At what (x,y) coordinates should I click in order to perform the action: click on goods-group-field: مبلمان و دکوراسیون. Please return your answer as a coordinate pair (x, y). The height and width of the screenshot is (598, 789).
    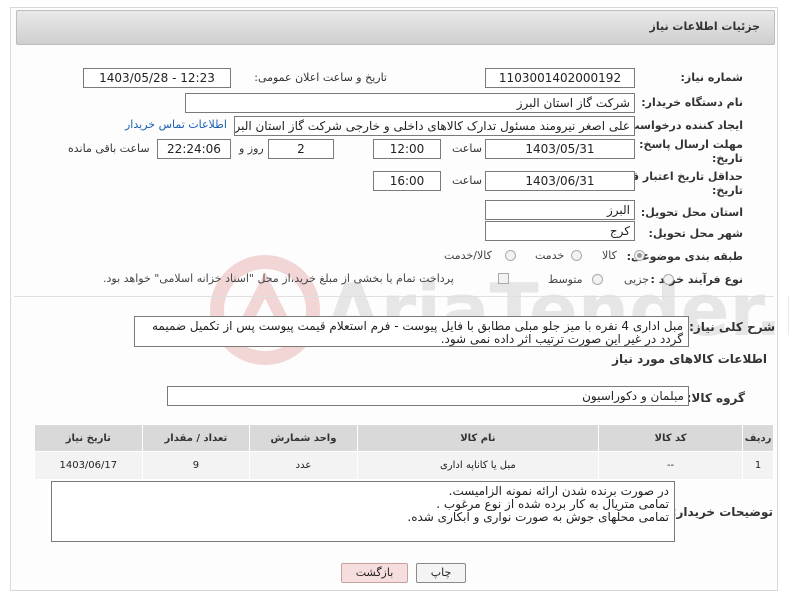
    Looking at the image, I should click on (428, 396).